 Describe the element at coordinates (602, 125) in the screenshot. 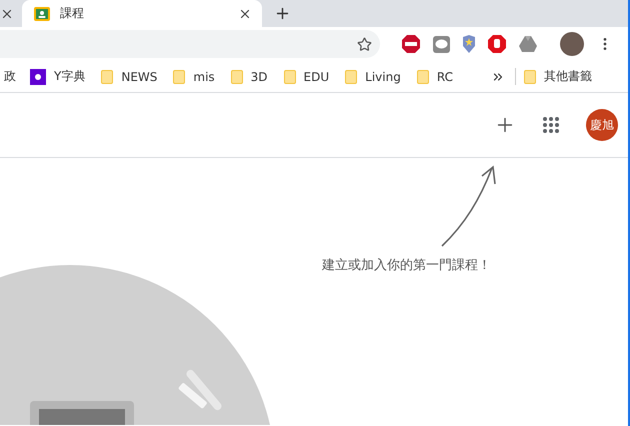

I see `account-avatar: 慶旭` at that location.